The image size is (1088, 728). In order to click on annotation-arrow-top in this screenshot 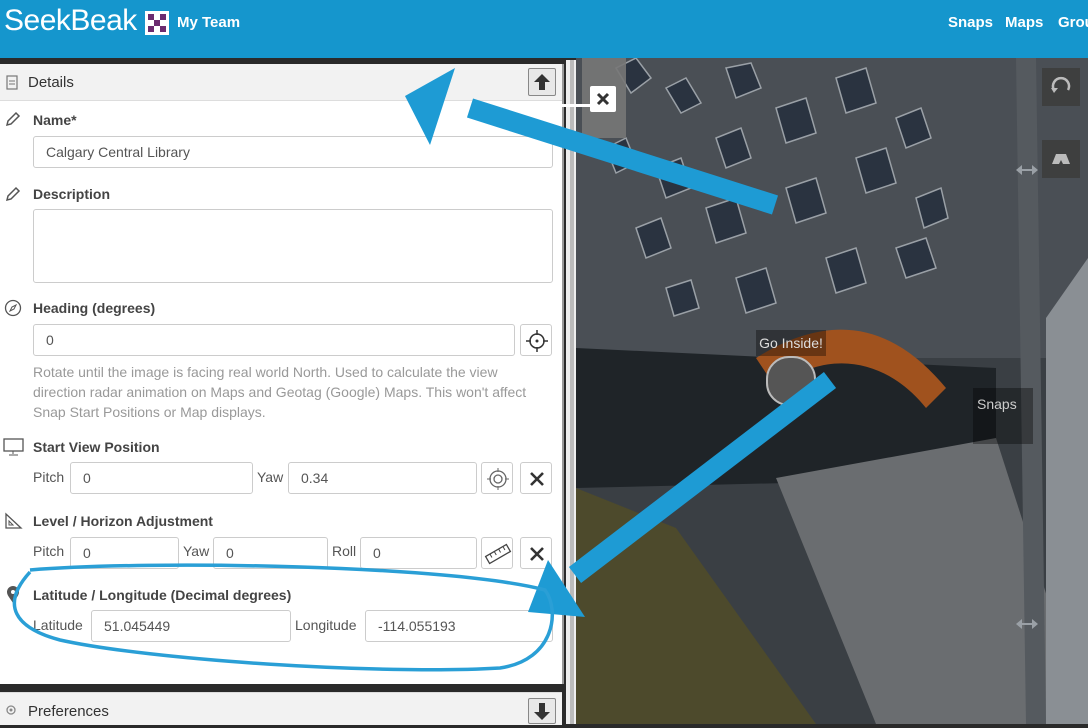, I will do `click(592, 141)`.